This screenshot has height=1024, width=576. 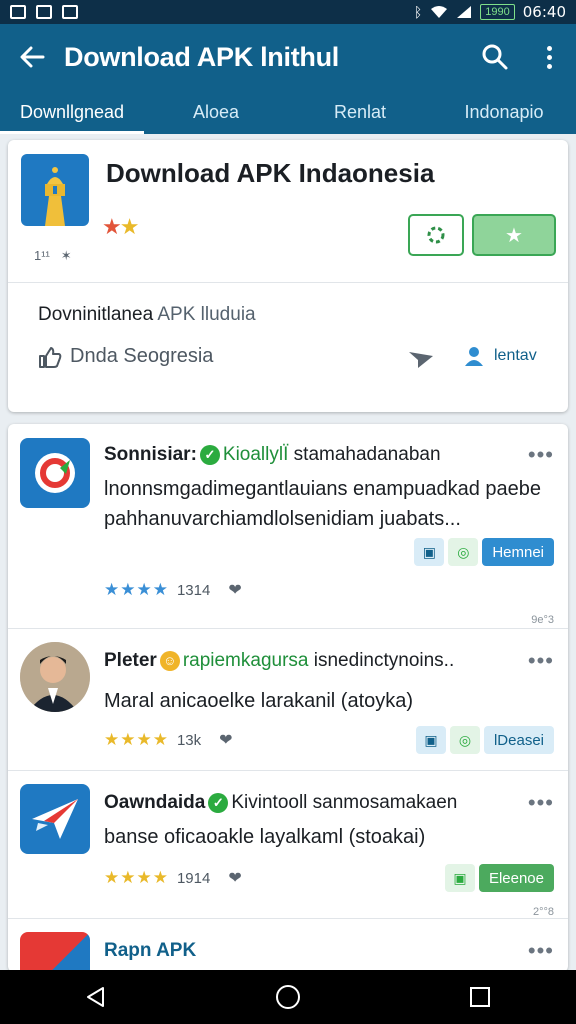 What do you see at coordinates (55, 196) in the screenshot?
I see `monument-icon` at bounding box center [55, 196].